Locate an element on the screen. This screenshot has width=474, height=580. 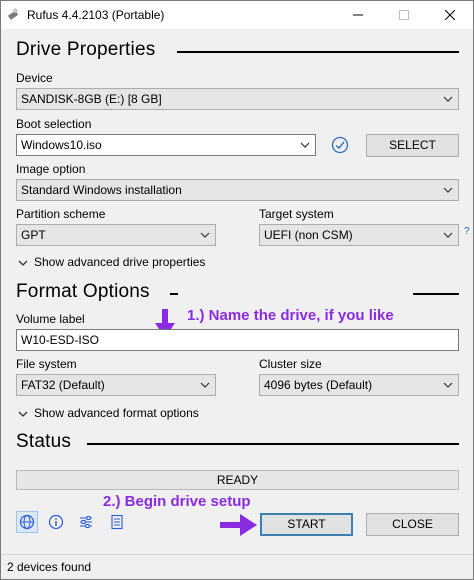
status-progress-bar: READY is located at coordinates (237, 480).